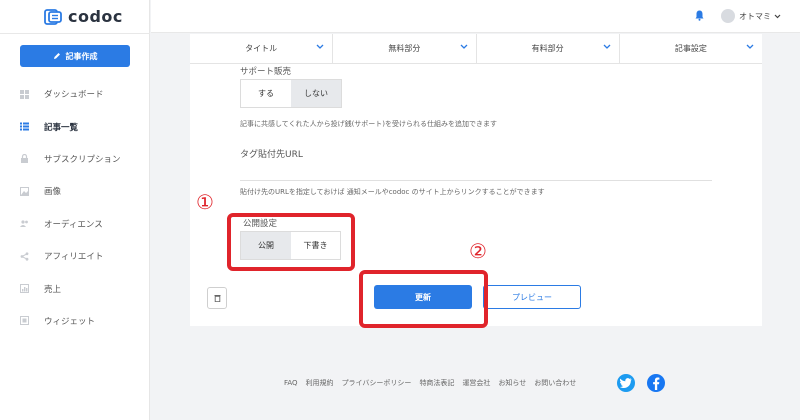  What do you see at coordinates (266, 72) in the screenshot?
I see `support-sales-label: サポート販売` at bounding box center [266, 72].